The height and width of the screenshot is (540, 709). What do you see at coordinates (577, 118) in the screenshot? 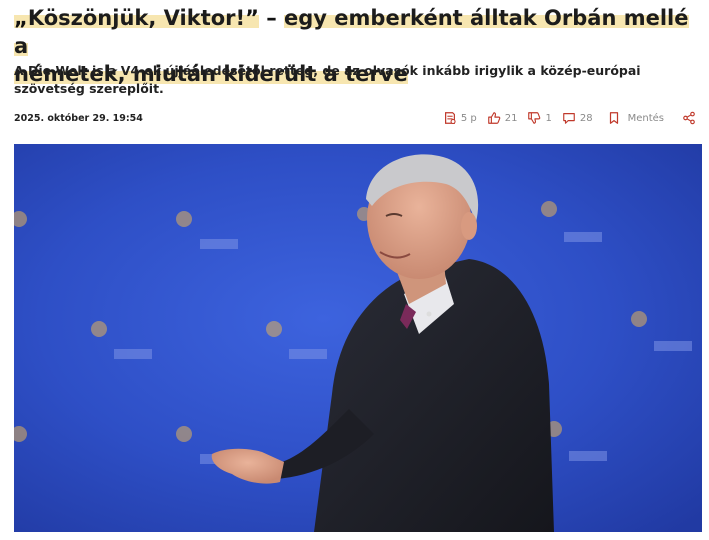
I see `comments-button: 28` at bounding box center [577, 118].